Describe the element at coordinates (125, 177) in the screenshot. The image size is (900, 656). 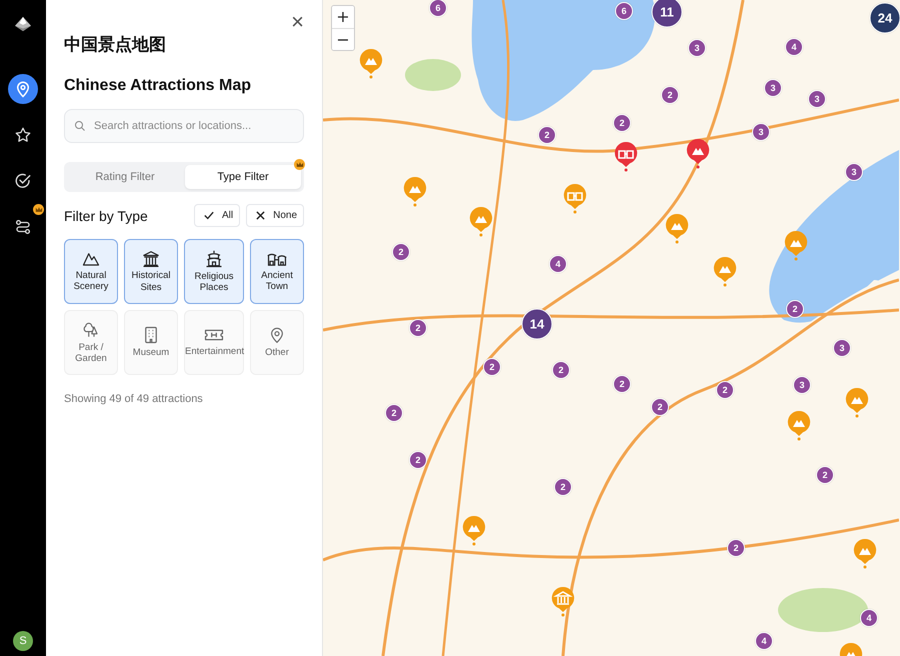
I see `filter-tab: Rating Filter` at that location.